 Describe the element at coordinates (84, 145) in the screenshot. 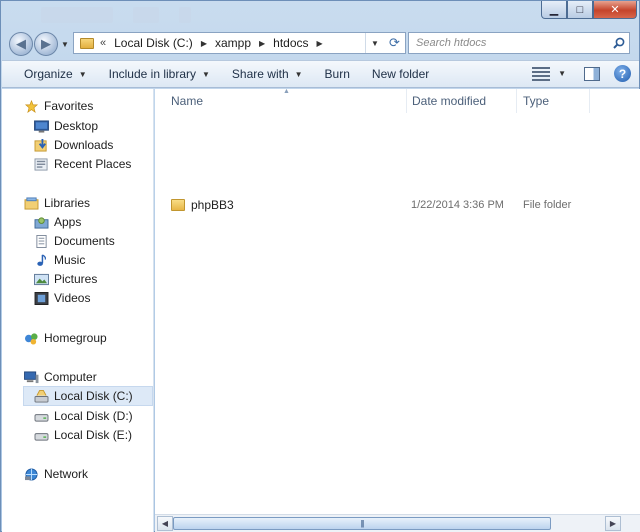

I see `sidebar-item-label: Downloads` at that location.